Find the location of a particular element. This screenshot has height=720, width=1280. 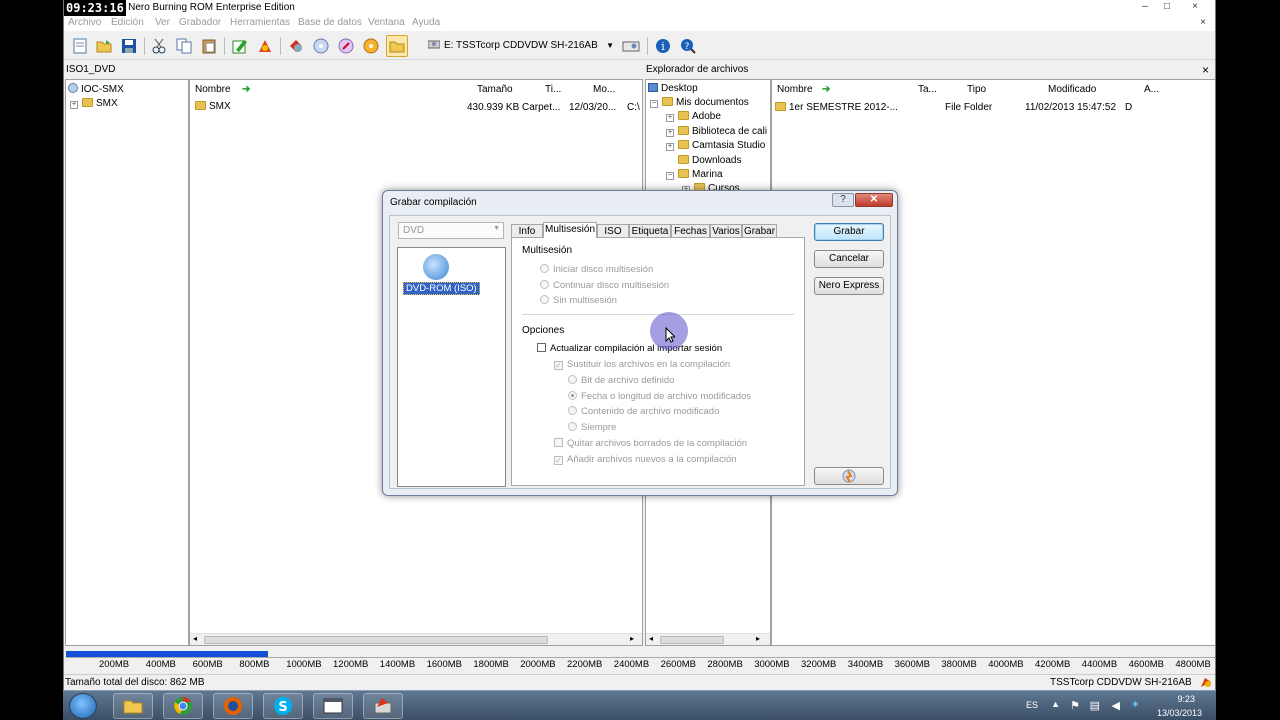

tree-item-desktop: Desktop is located at coordinates (673, 88).